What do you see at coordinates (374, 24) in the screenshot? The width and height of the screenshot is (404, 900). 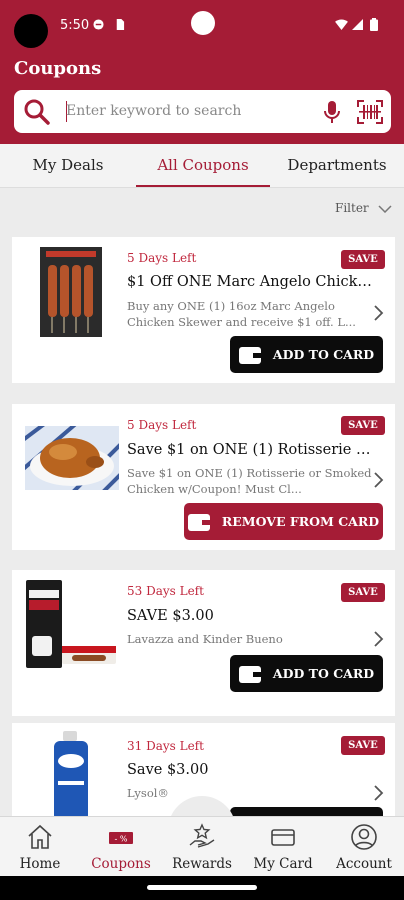 I see `battery-icon` at bounding box center [374, 24].